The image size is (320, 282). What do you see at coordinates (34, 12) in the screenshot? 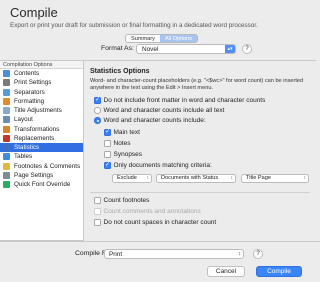
I see `window-title: Compile` at bounding box center [34, 12].